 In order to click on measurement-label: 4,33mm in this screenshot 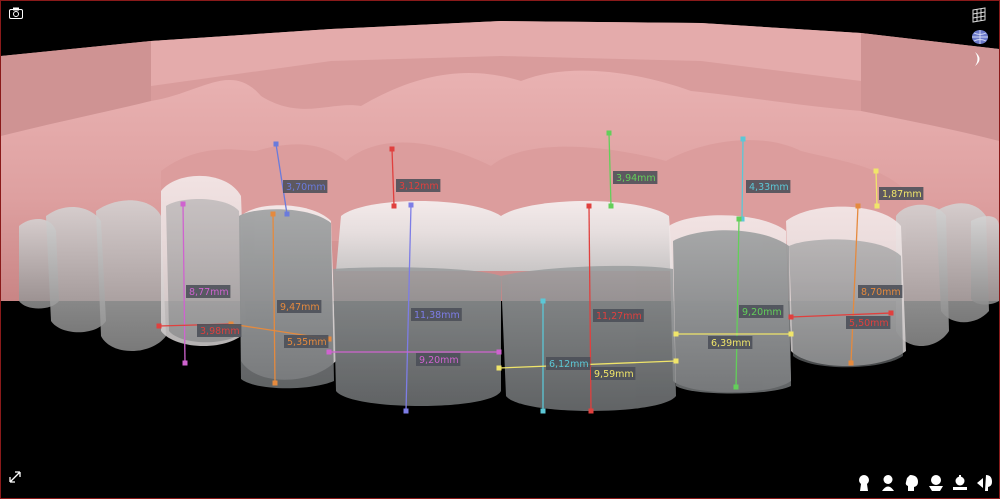, I will do `click(769, 187)`.